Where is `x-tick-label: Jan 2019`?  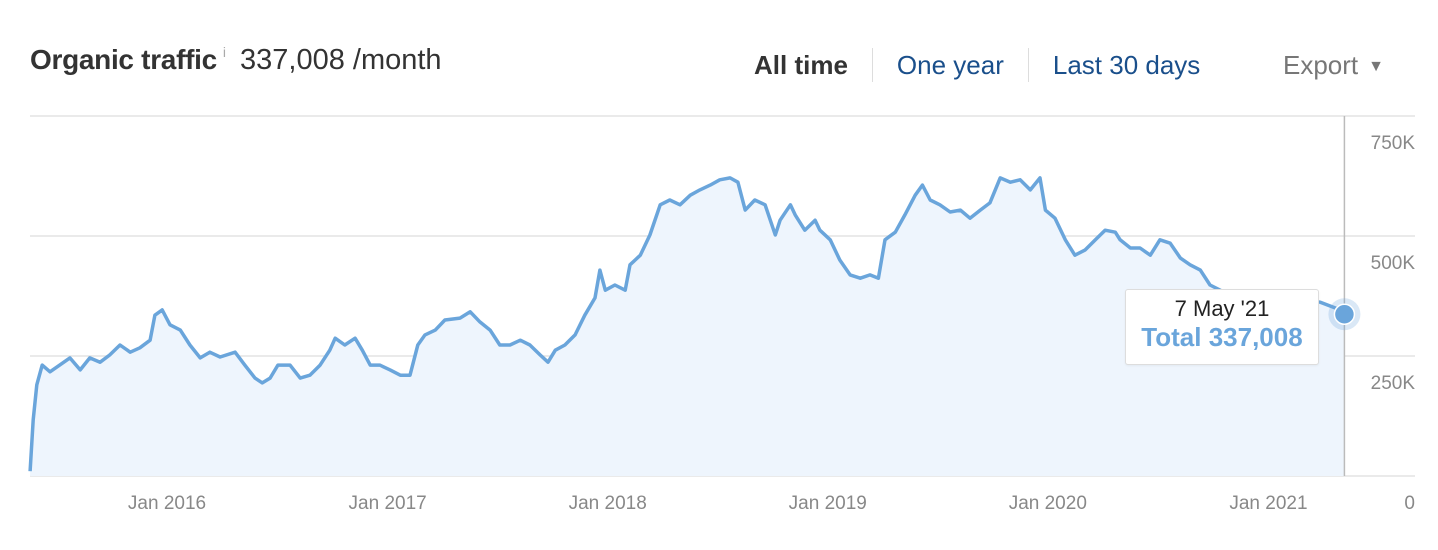
x-tick-label: Jan 2019 is located at coordinates (828, 503).